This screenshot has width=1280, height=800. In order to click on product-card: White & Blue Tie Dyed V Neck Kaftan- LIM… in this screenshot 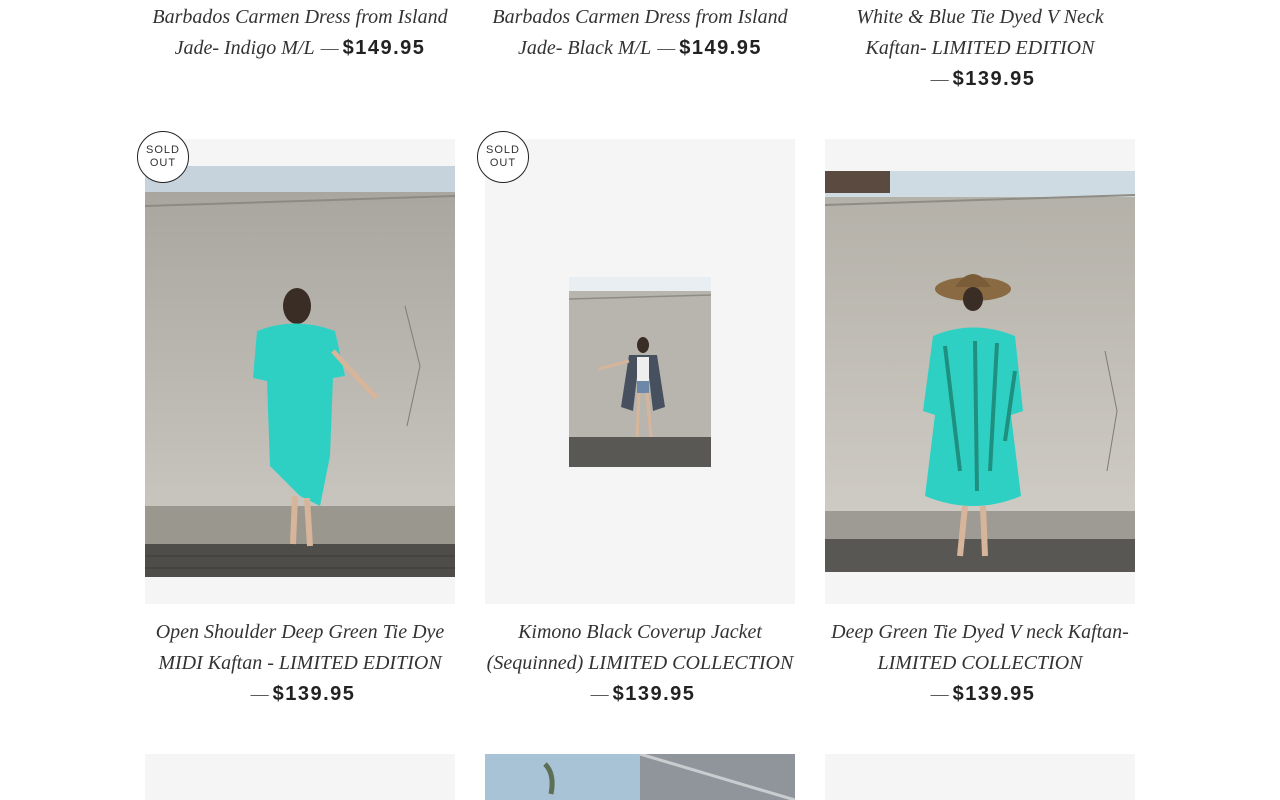, I will do `click(980, 48)`.